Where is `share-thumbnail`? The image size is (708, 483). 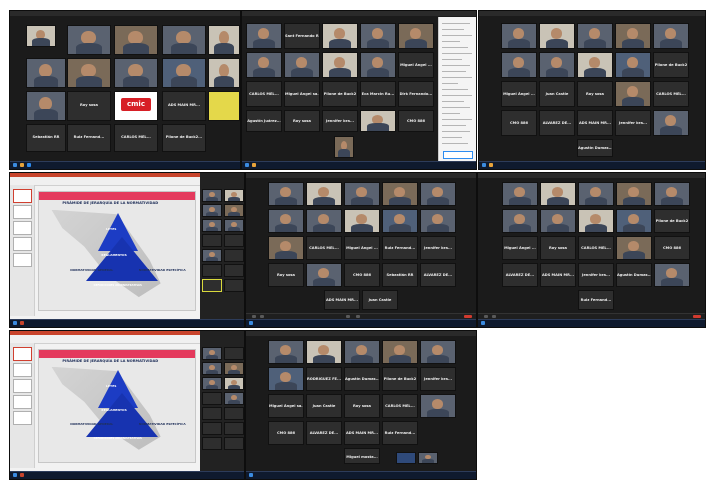 share-thumbnail is located at coordinates (406, 458).